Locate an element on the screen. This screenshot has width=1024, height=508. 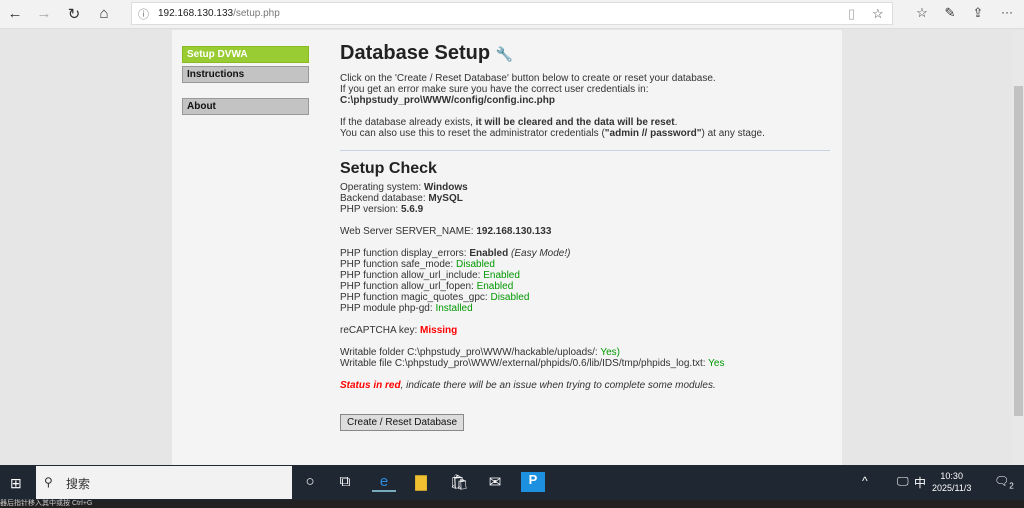
db-value: MySQL is located at coordinates (445, 198).